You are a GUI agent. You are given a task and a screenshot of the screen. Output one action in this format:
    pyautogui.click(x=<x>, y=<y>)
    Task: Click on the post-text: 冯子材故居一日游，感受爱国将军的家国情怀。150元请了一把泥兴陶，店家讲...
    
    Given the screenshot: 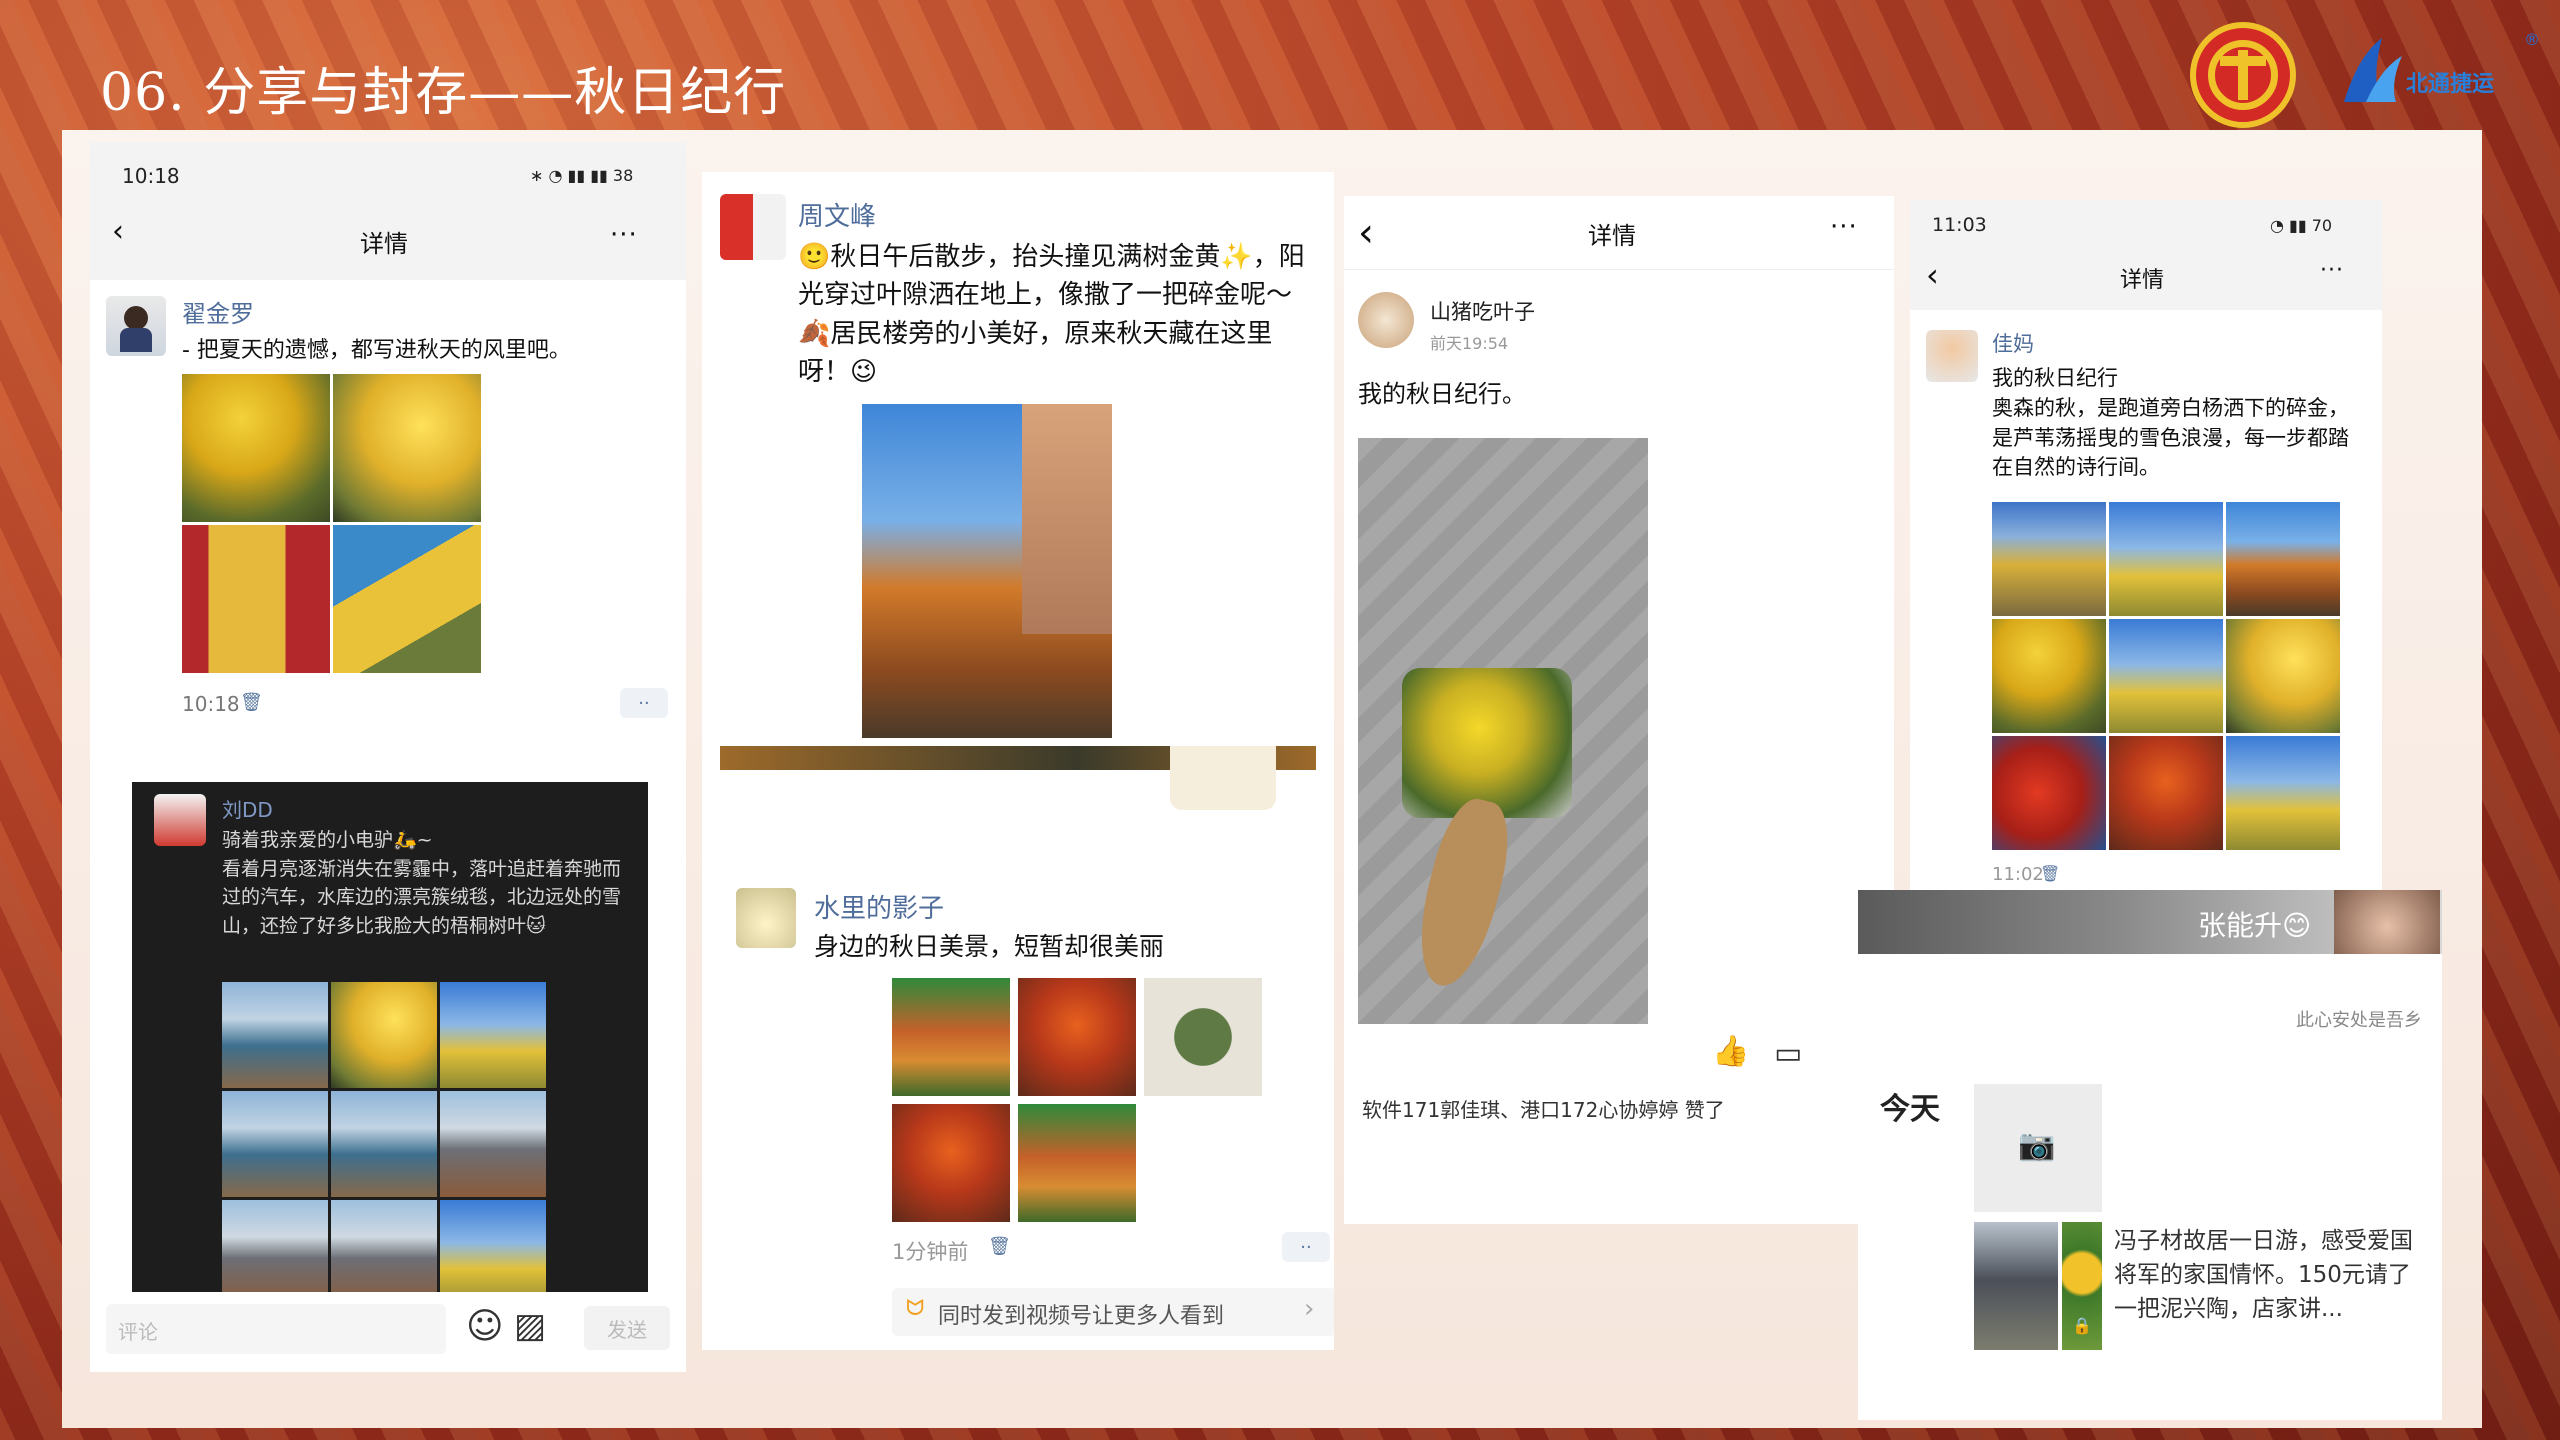 What is the action you would take?
    pyautogui.click(x=2264, y=1275)
    